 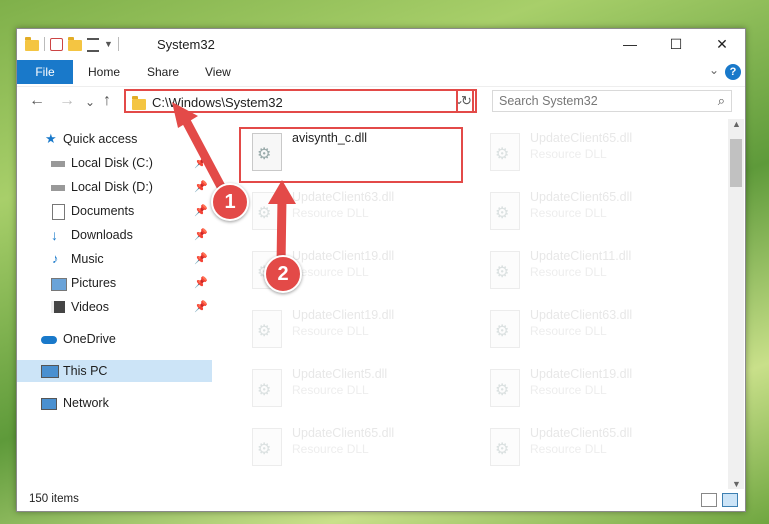 What do you see at coordinates (340, 374) in the screenshot?
I see `file-name: UpdateClient5.dll` at bounding box center [340, 374].